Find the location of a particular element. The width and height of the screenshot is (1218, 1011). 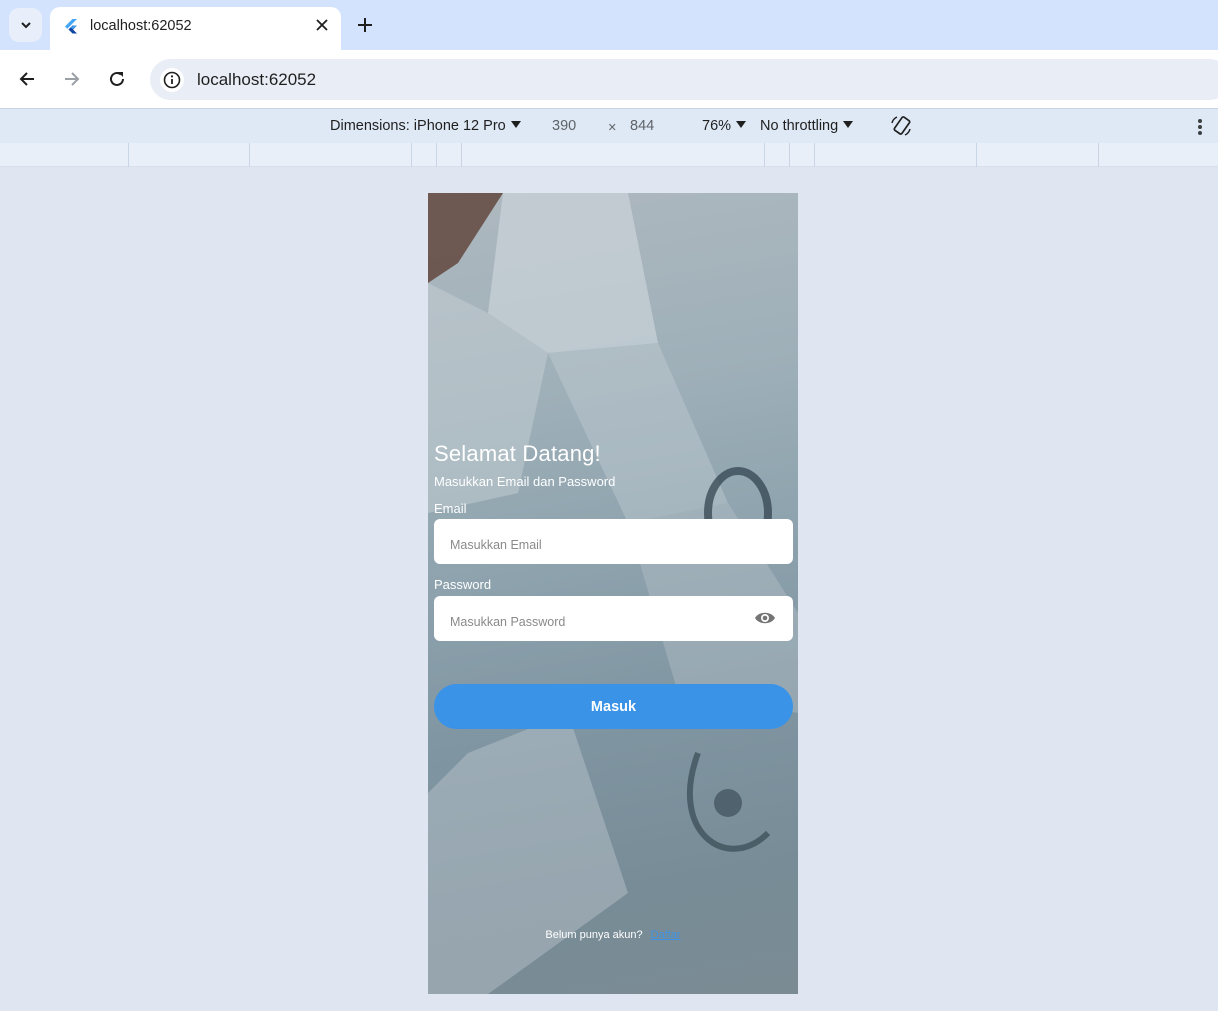

site-info-button is located at coordinates (172, 80).